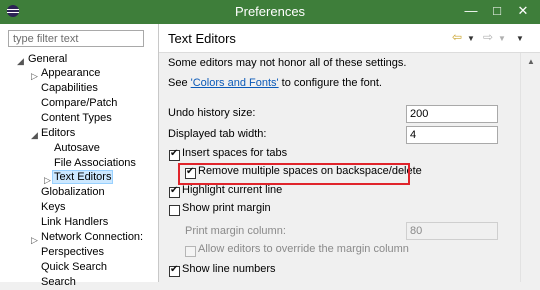 The image size is (540, 290). I want to click on close-icon: ✕, so click(523, 12).